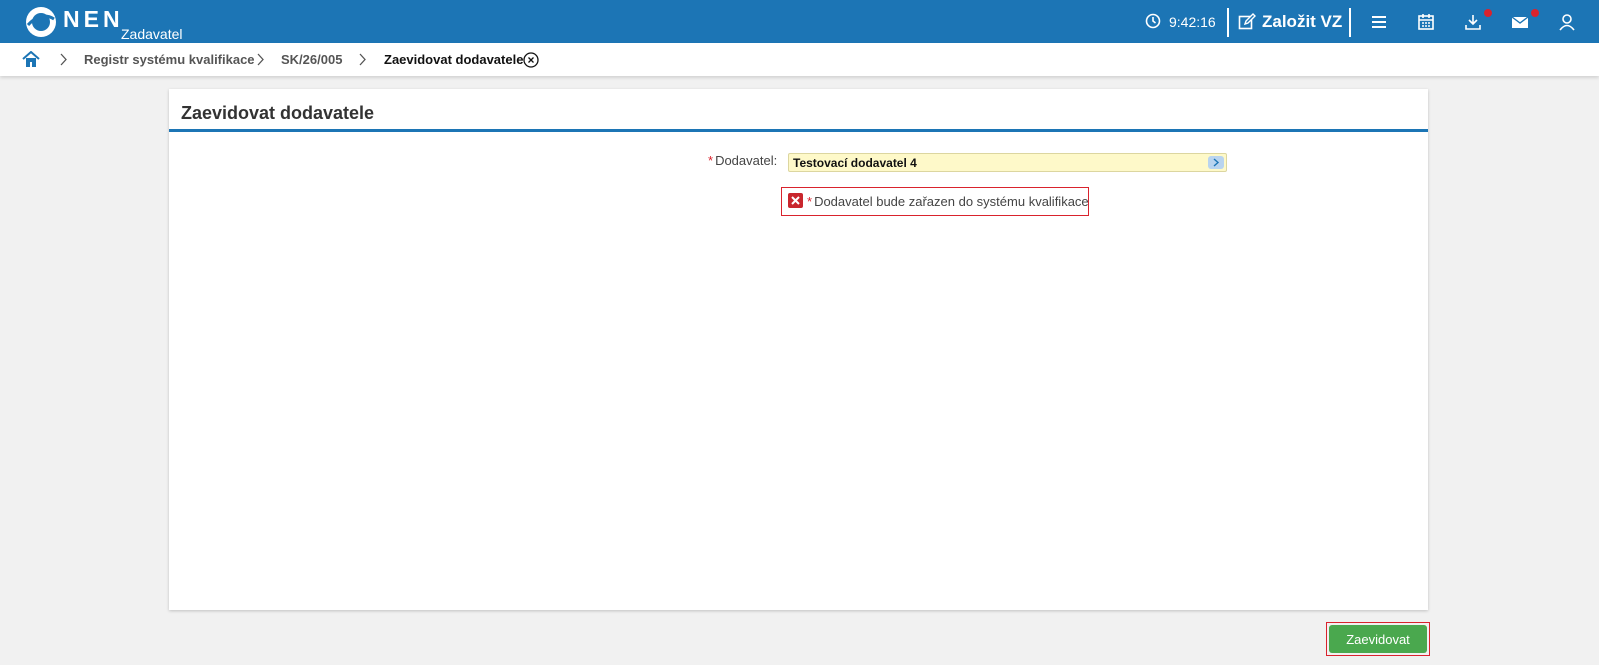  Describe the element at coordinates (1153, 21) in the screenshot. I see `clock-icon` at that location.